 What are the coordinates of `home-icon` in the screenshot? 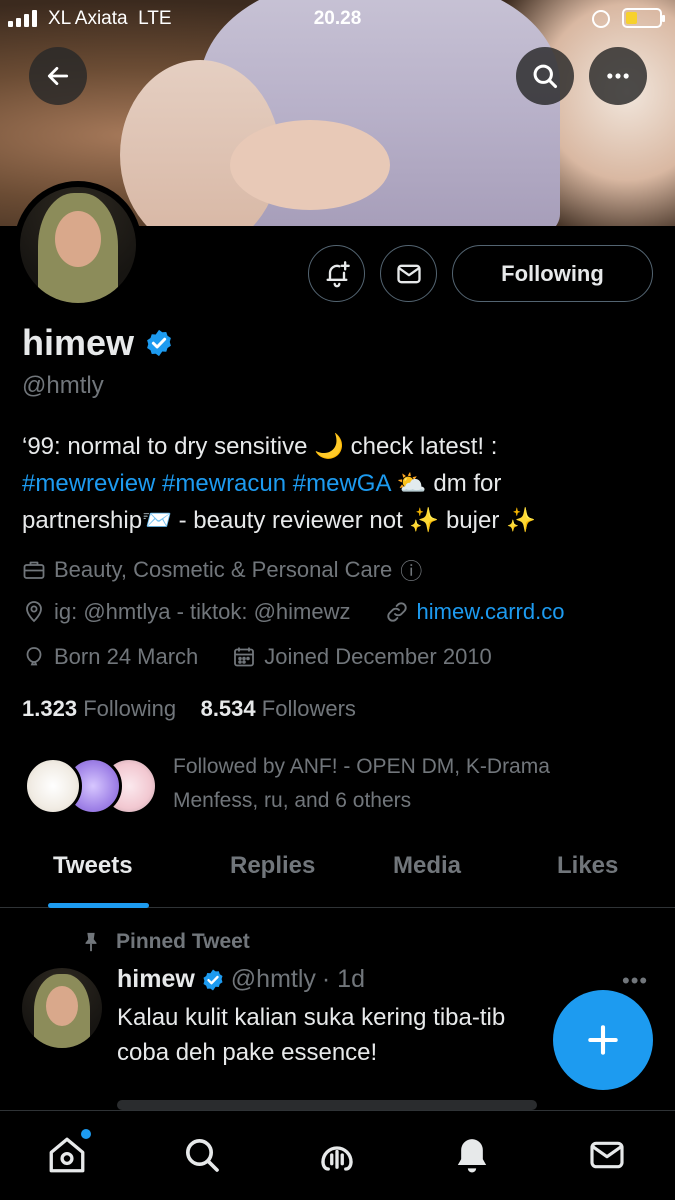 It's located at (67, 1155).